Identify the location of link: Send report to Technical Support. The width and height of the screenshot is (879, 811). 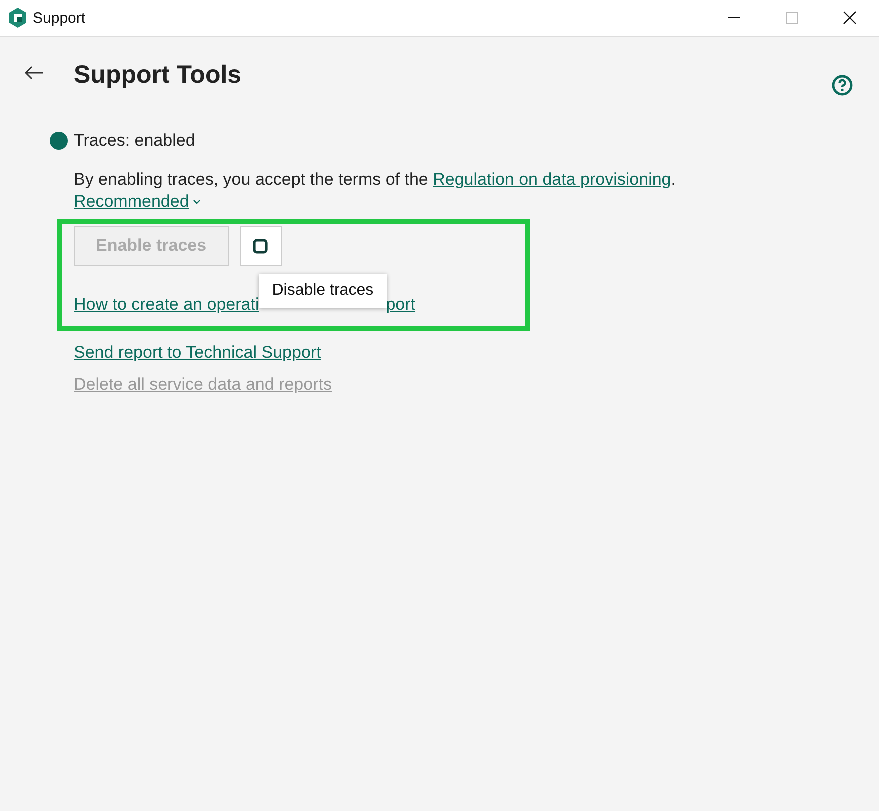
(198, 353).